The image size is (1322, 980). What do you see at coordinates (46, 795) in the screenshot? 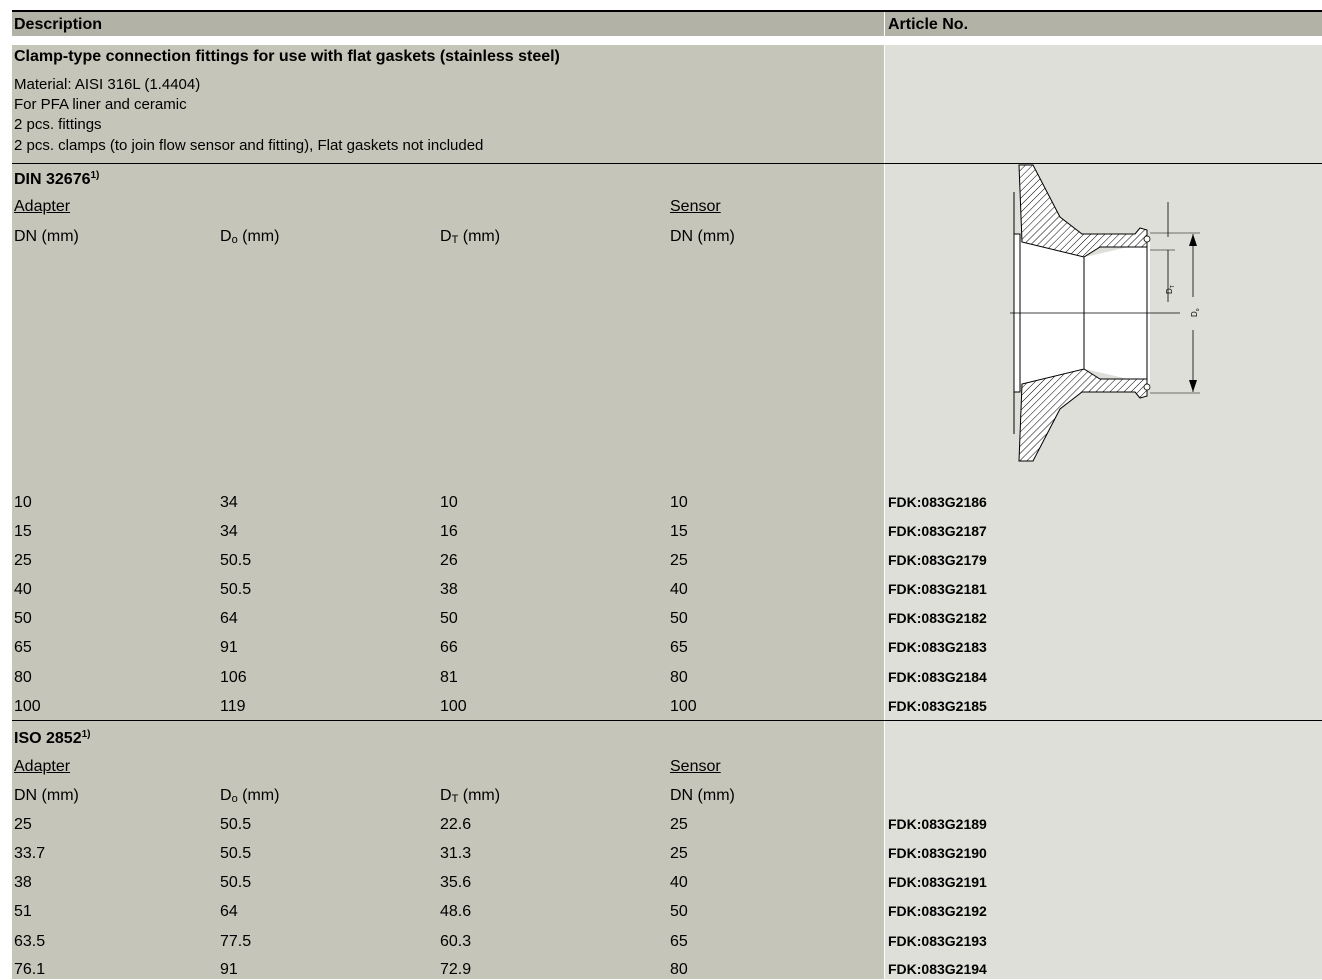
I see `iso-col-dn: DN (mm)` at bounding box center [46, 795].